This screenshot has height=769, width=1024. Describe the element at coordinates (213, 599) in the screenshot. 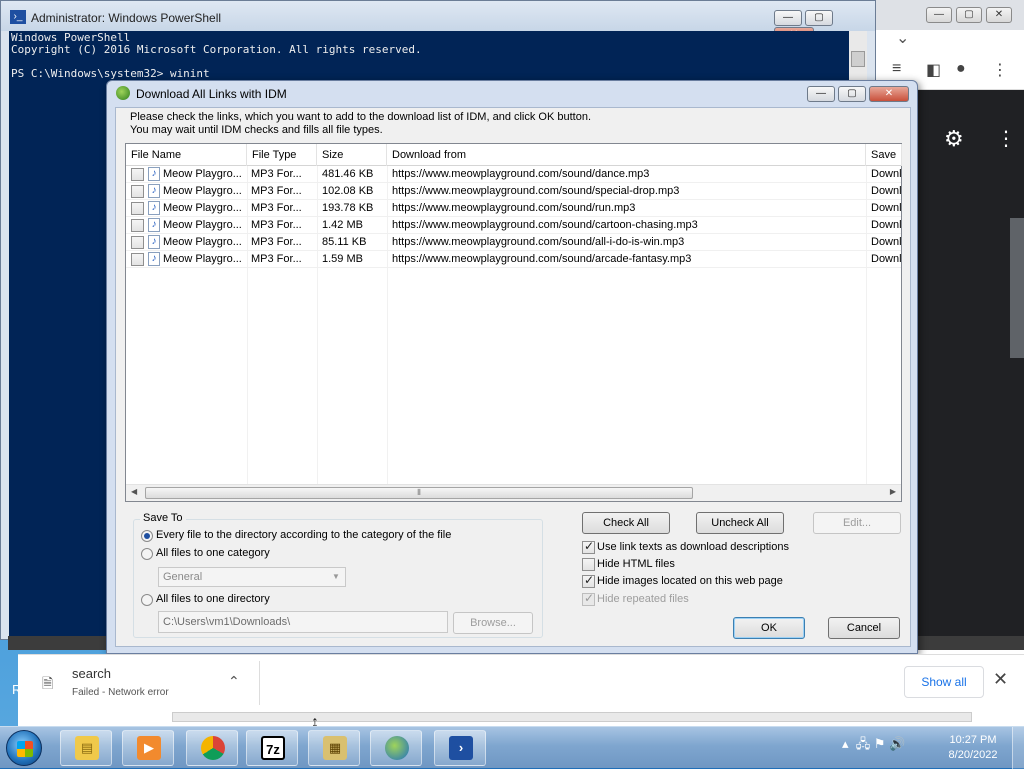

I see `radio-one-directory-label: All files to one directory` at that location.